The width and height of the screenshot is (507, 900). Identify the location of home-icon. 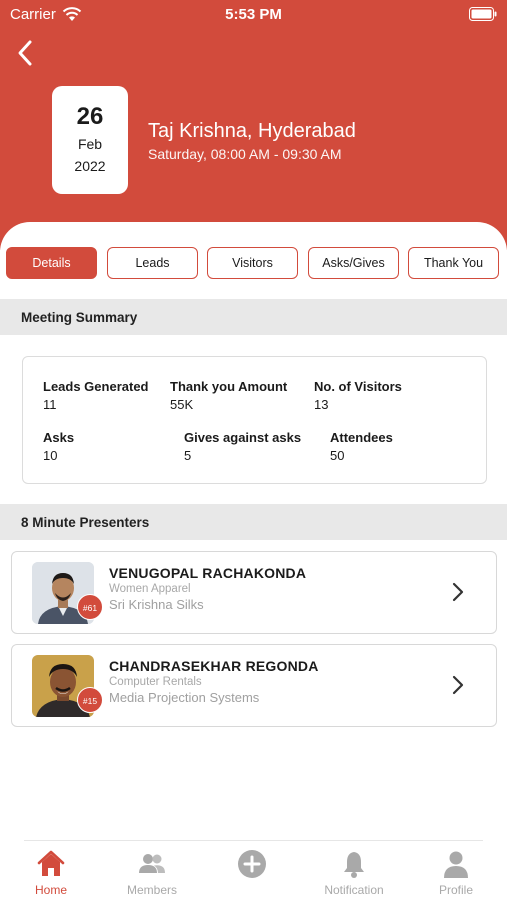
(51, 863).